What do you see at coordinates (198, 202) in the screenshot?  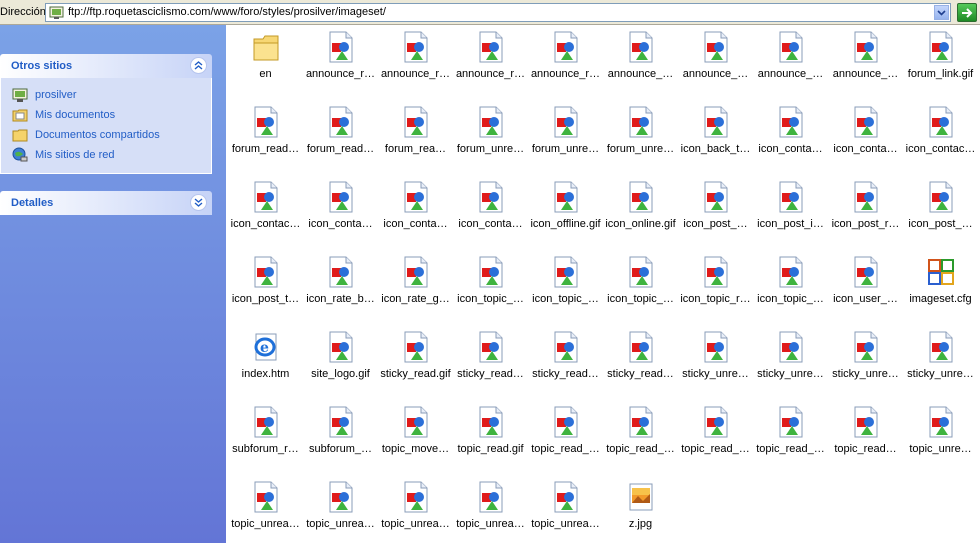 I see `expand-details-button` at bounding box center [198, 202].